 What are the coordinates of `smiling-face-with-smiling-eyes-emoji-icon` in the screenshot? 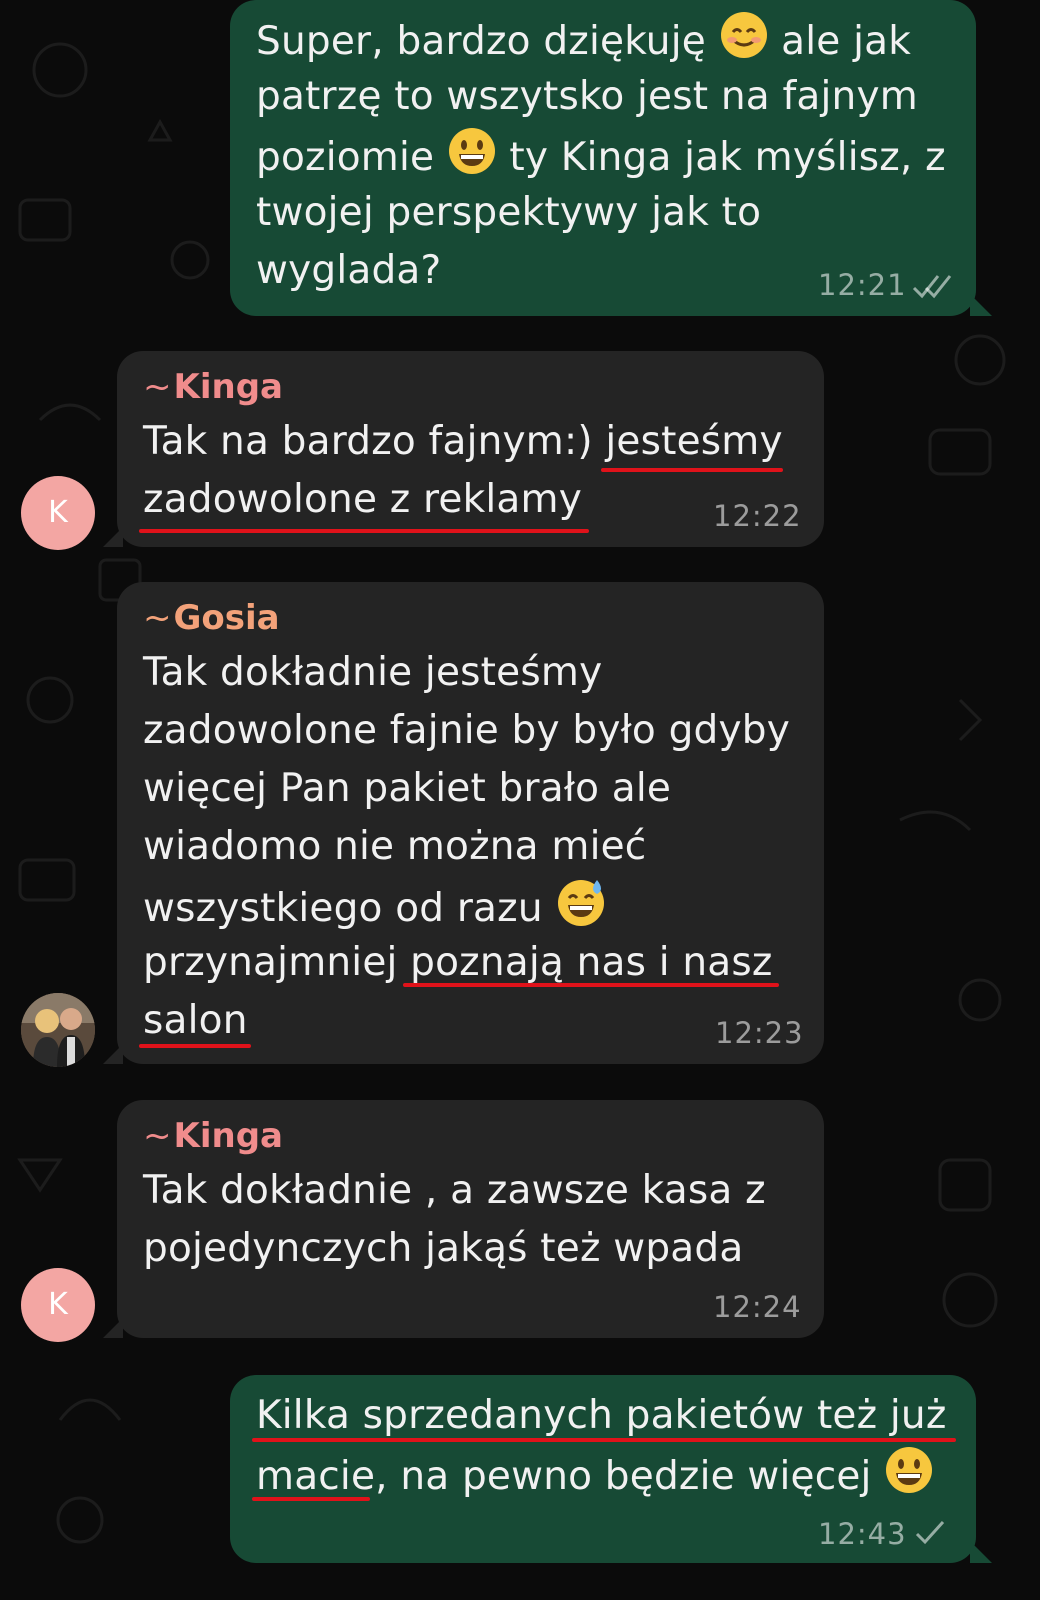 It's located at (744, 43).